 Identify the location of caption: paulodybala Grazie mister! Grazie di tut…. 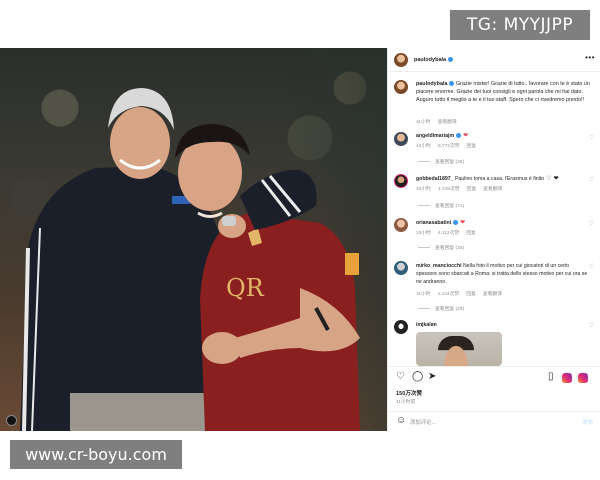
(506, 92).